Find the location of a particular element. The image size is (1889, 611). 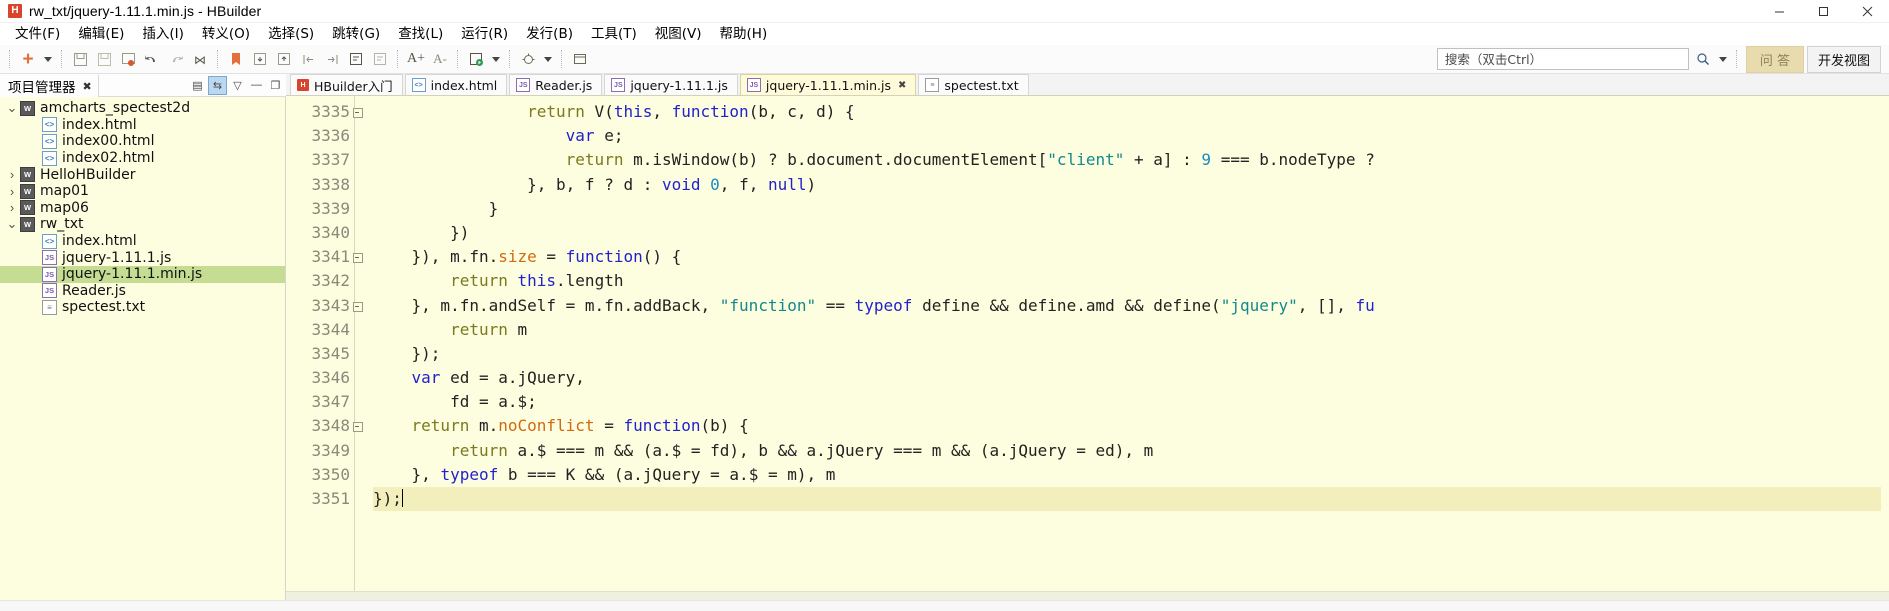

search-input is located at coordinates (1562, 59).